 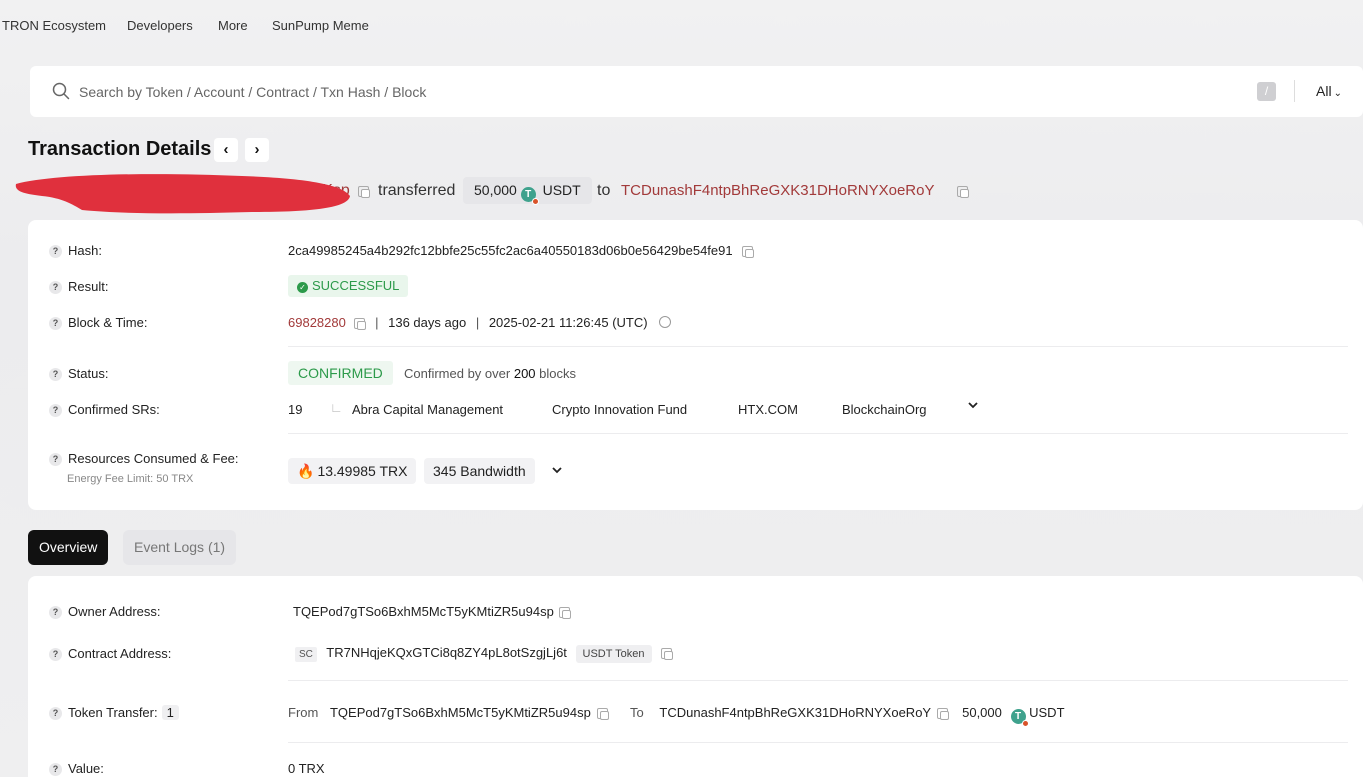 What do you see at coordinates (306, 768) in the screenshot?
I see `value-amount: 0 TRX` at bounding box center [306, 768].